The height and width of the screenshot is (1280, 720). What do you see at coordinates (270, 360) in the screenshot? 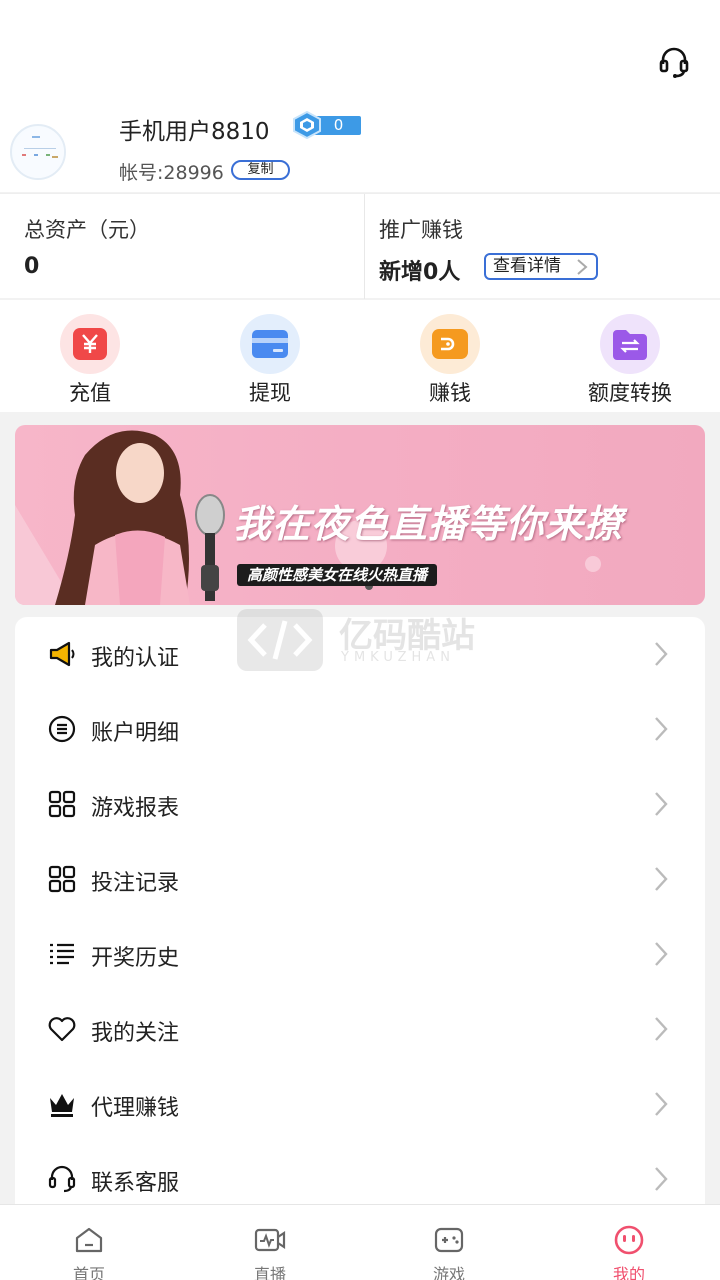
I see `withdraw-button: 提现` at bounding box center [270, 360].